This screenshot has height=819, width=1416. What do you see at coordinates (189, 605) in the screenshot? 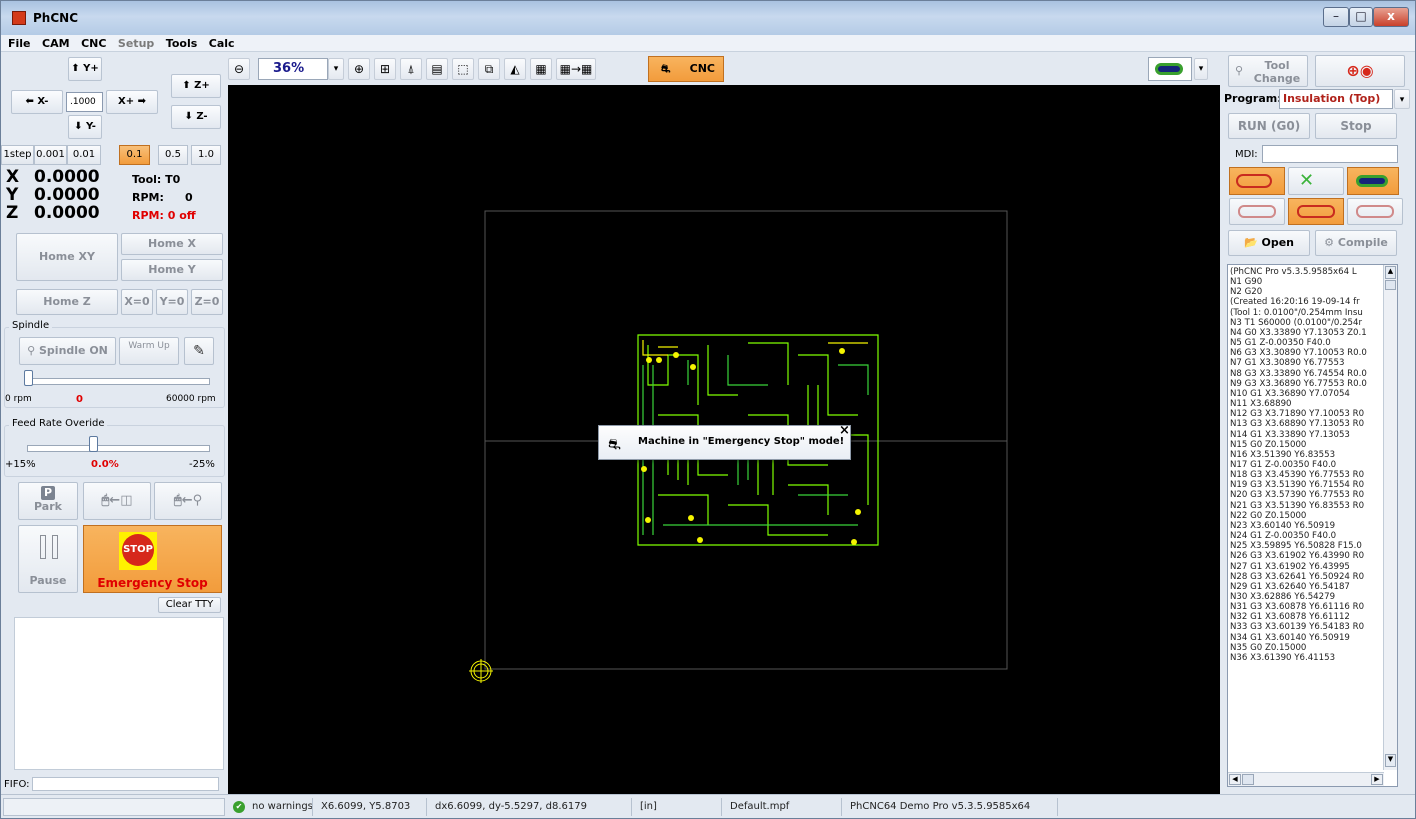
I see `clear-tty-button: Clear TTY` at bounding box center [189, 605].